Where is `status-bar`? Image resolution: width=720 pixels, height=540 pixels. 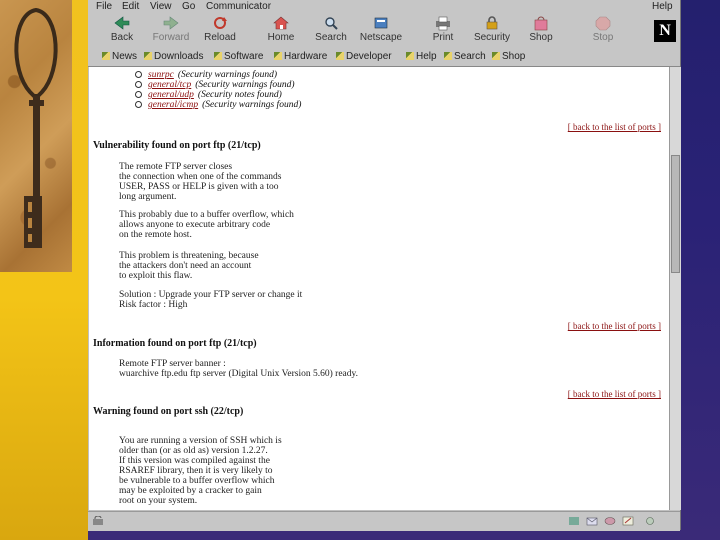 status-bar is located at coordinates (384, 521).